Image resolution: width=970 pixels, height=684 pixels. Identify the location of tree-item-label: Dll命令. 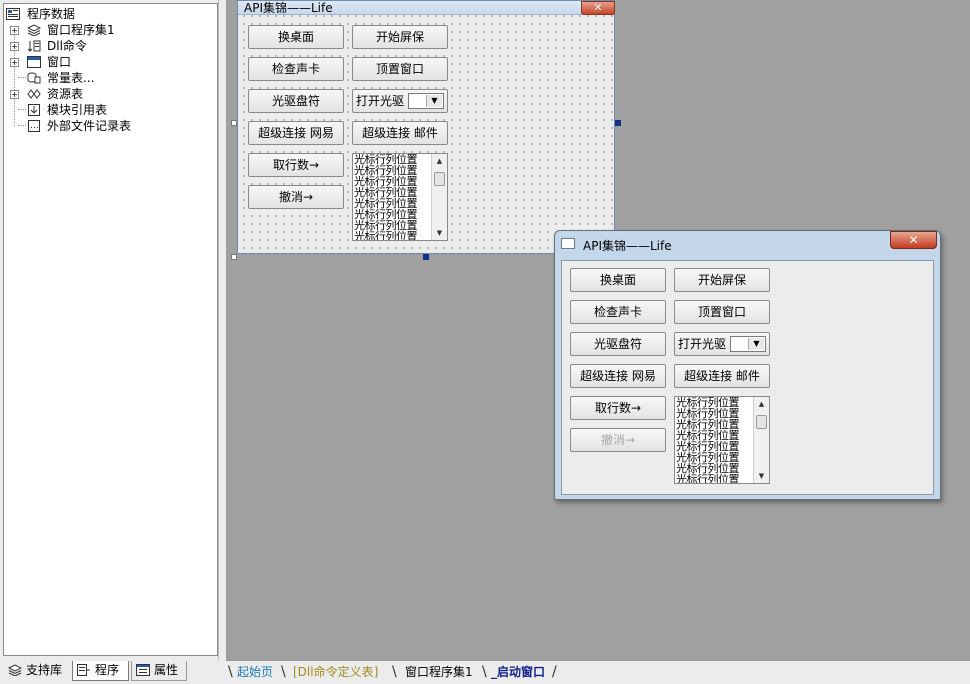
(67, 46).